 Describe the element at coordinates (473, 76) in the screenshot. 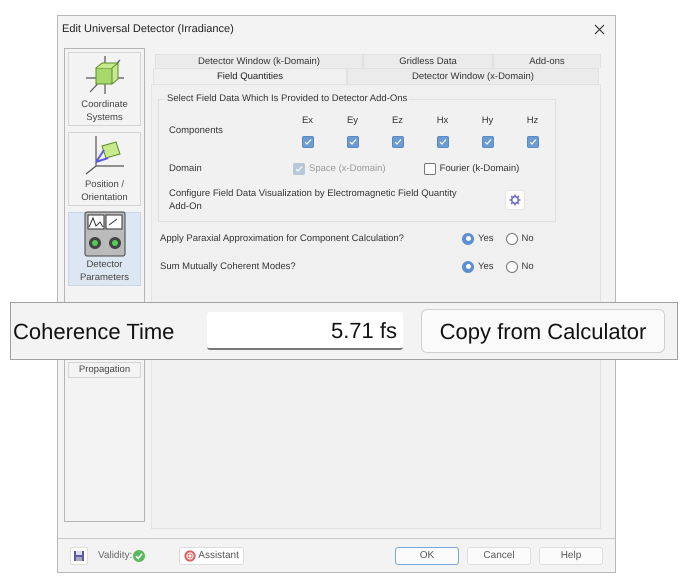

I see `tab: Detector Window (x-Domain)` at that location.